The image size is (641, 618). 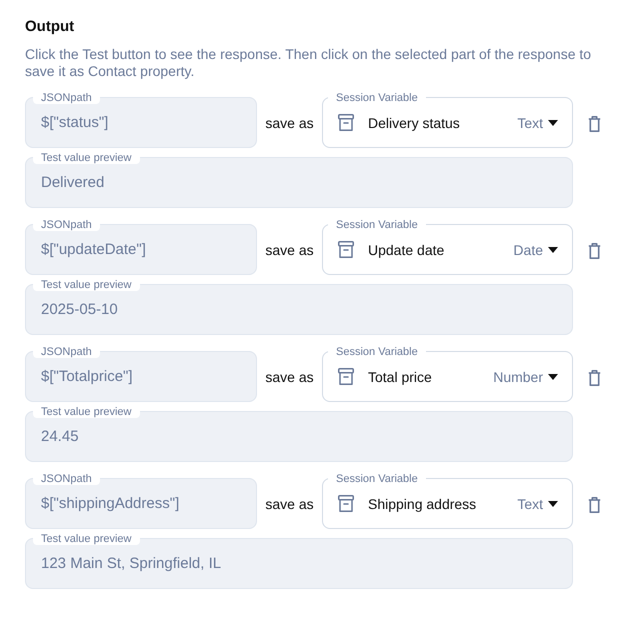 I want to click on variable-name: Delivery status, so click(x=414, y=122).